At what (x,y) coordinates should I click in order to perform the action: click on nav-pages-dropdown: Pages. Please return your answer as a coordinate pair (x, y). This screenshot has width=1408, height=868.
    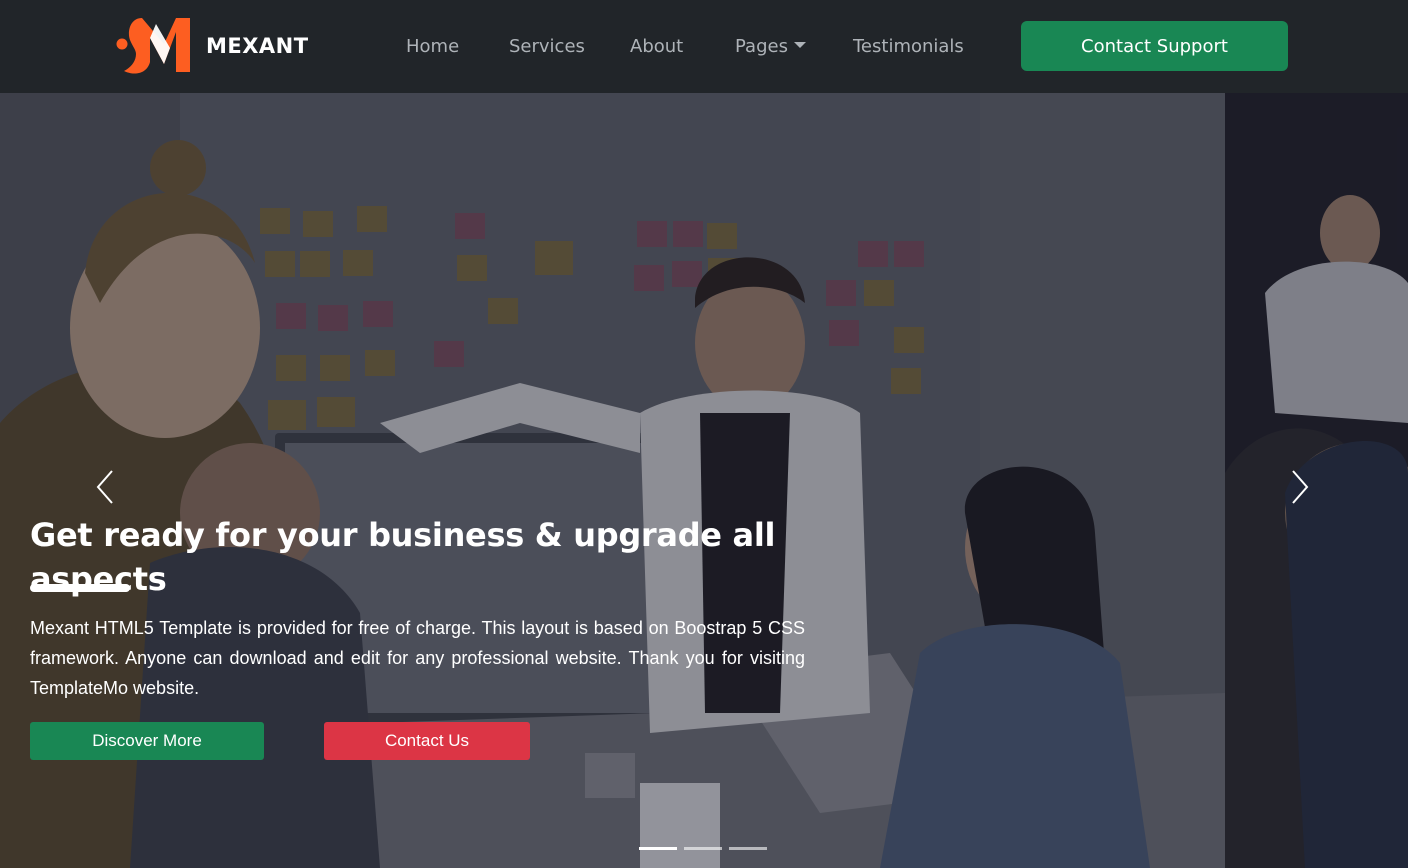
    Looking at the image, I should click on (770, 47).